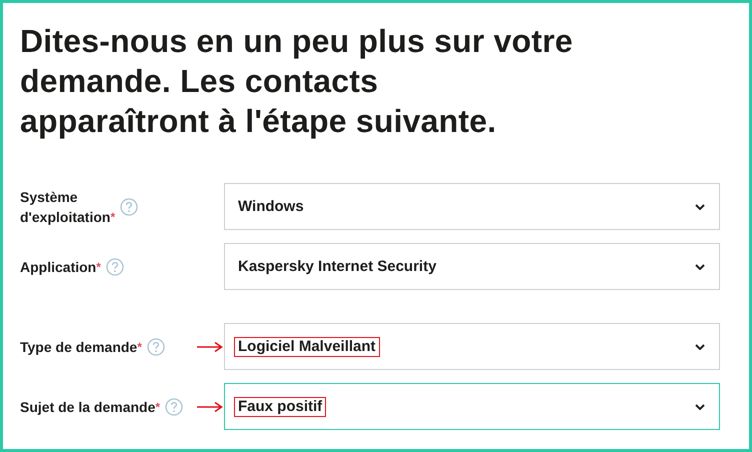 The image size is (752, 452). What do you see at coordinates (81, 347) in the screenshot?
I see `field-label: Type de demande*` at bounding box center [81, 347].